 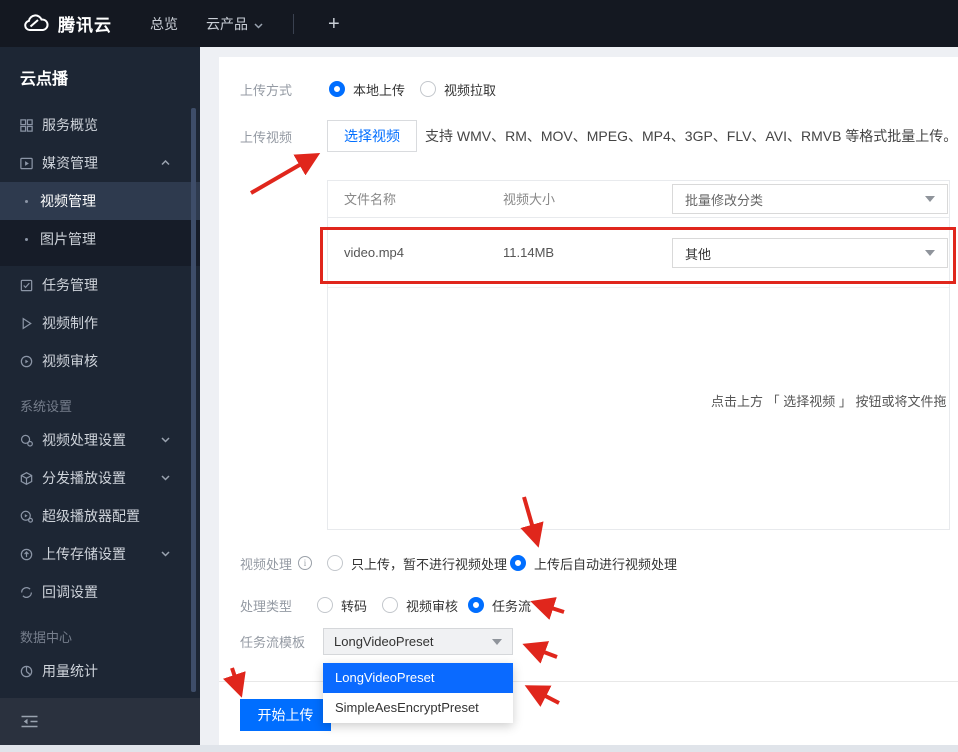 What do you see at coordinates (529, 199) in the screenshot?
I see `column-video-size: 视频大小` at bounding box center [529, 199].